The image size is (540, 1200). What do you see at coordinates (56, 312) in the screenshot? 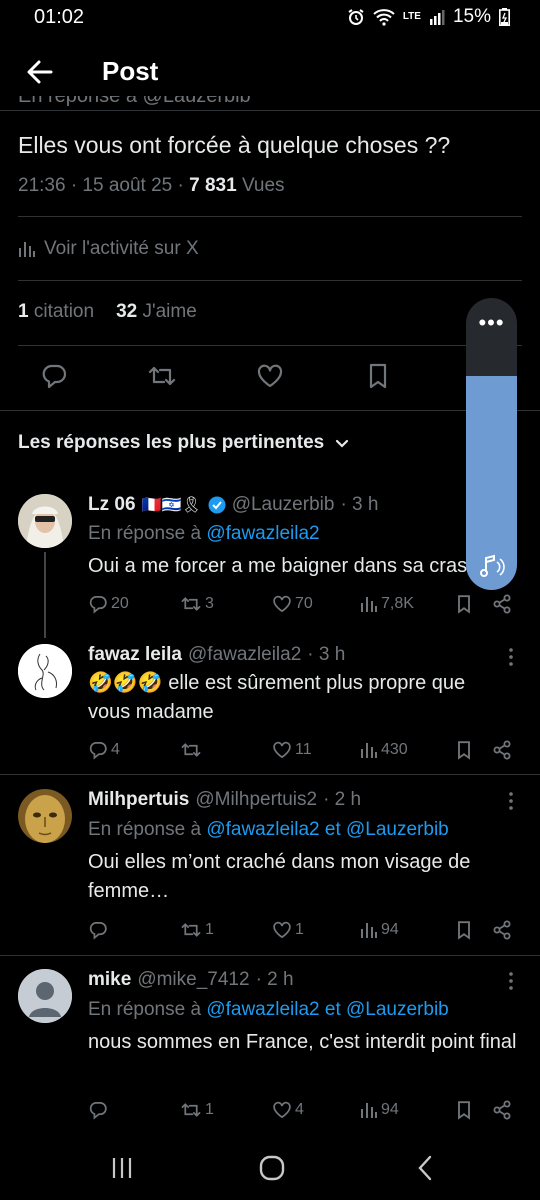
I see `quotes-stat: 1 citation` at bounding box center [56, 312].